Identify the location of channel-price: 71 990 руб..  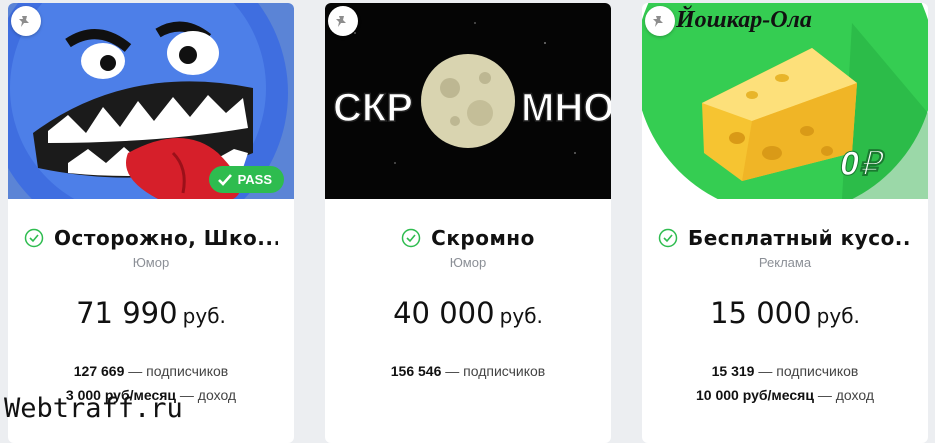
(151, 313).